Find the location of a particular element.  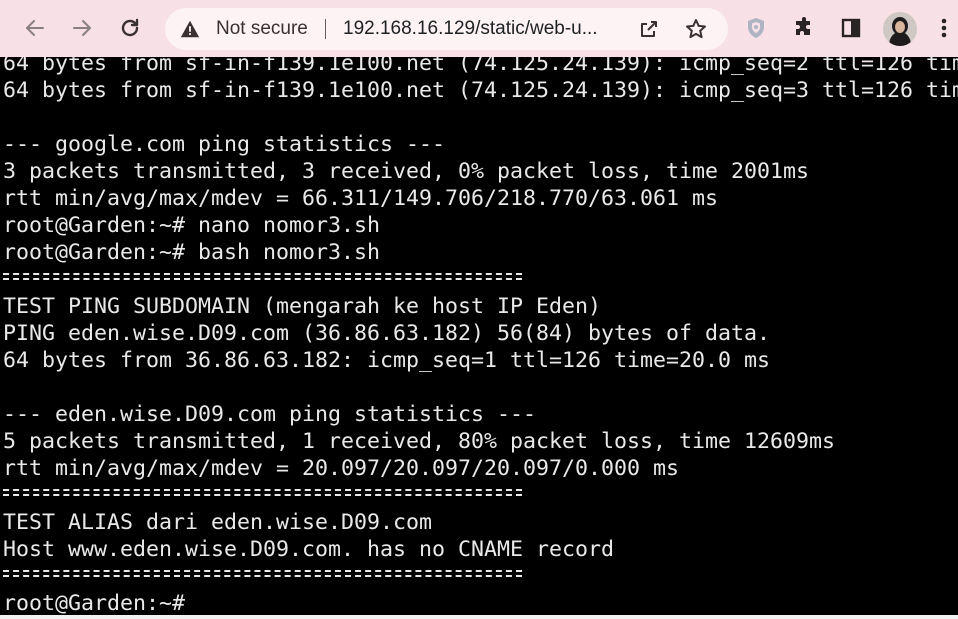

side-panel-button is located at coordinates (851, 28).